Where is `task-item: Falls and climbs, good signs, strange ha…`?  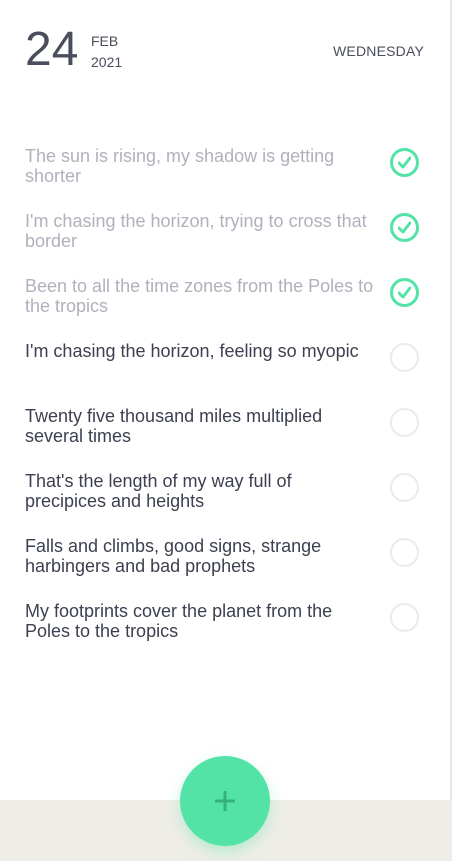 task-item: Falls and climbs, good signs, strange ha… is located at coordinates (225, 567).